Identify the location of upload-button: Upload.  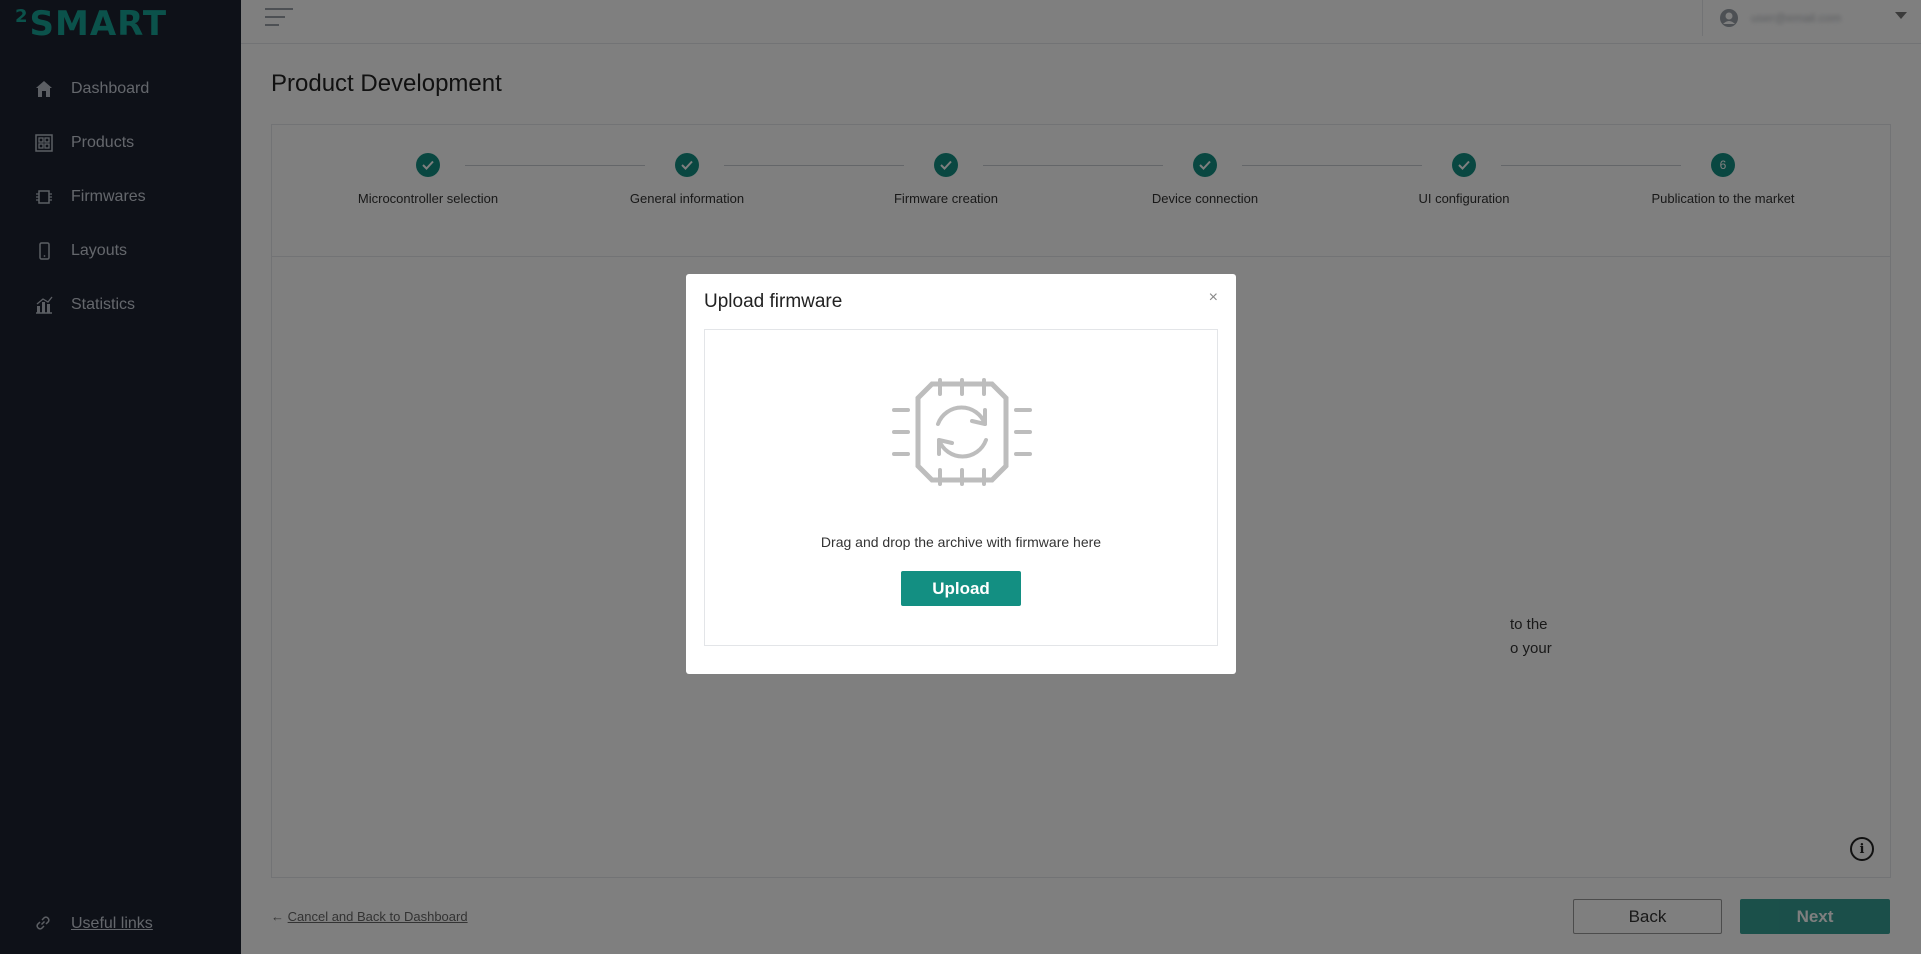
(961, 588).